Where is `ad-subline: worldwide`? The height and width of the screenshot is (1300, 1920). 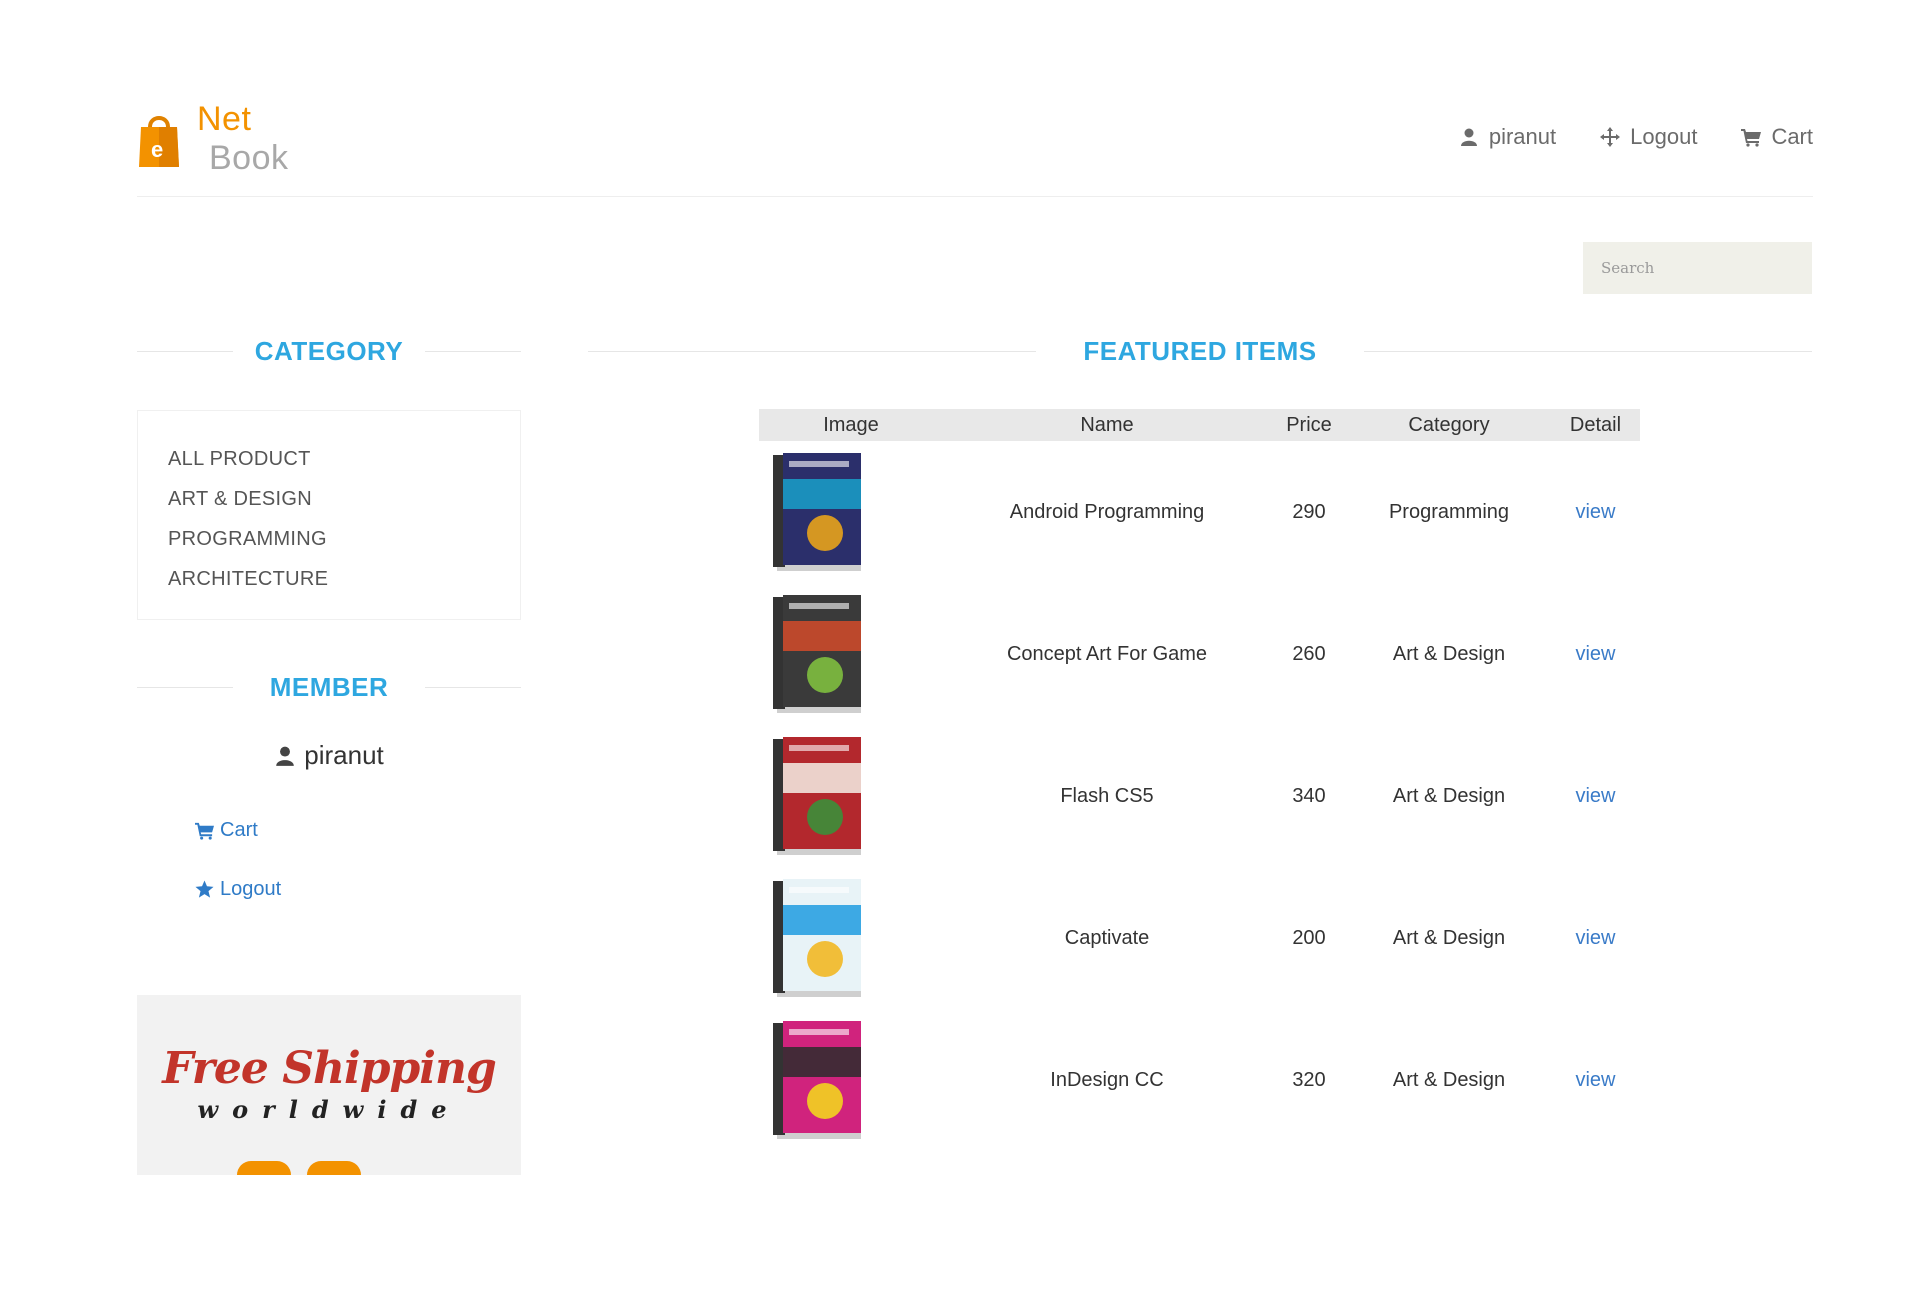
ad-subline: worldwide is located at coordinates (329, 1109).